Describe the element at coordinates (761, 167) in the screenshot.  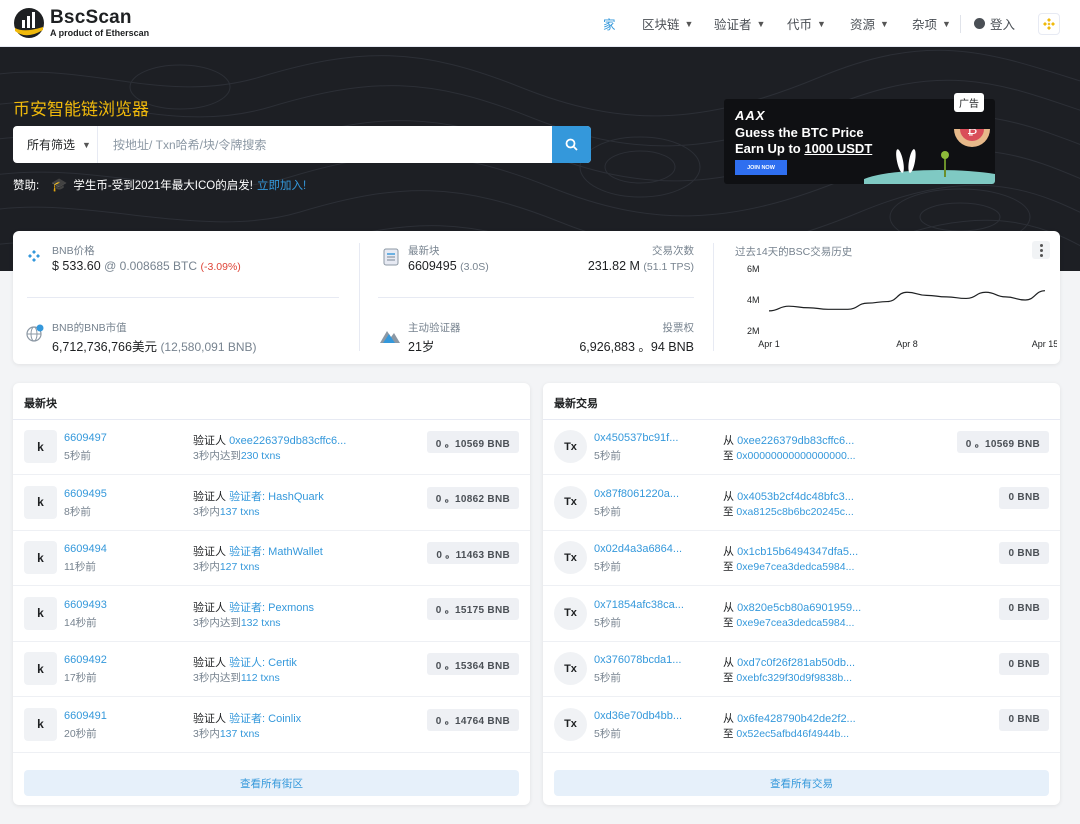
I see `ad-join-button: JOIN NOW` at that location.